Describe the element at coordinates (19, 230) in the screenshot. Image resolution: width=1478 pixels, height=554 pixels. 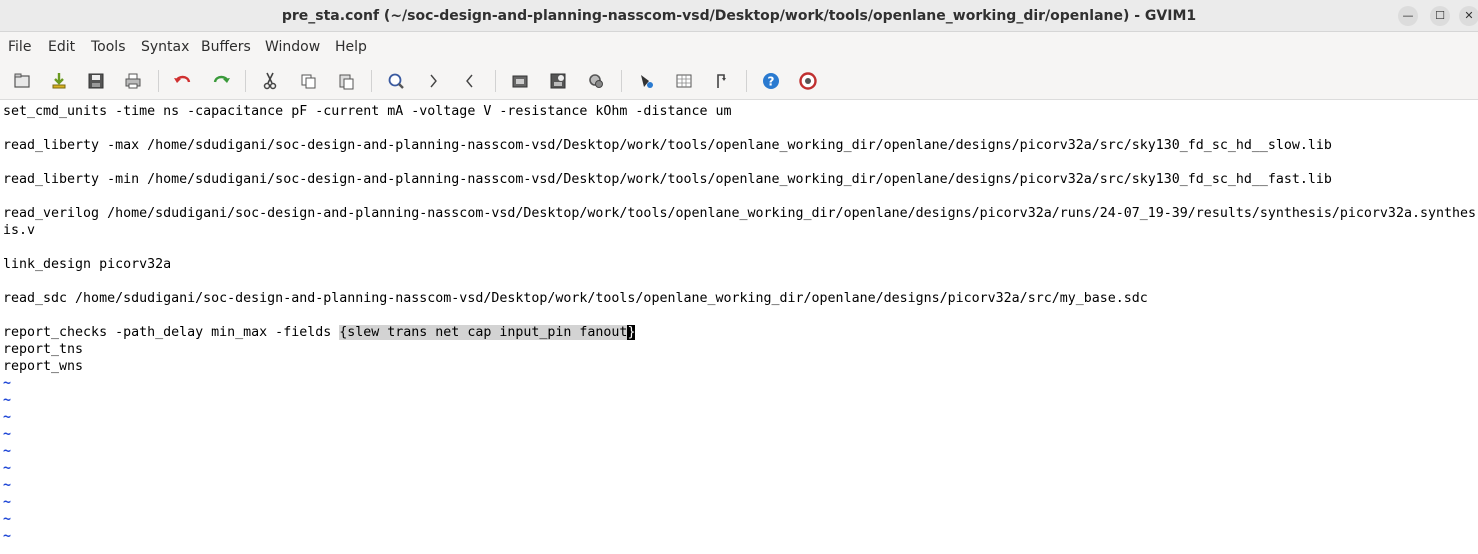
I see `editor-line: is.v` at that location.